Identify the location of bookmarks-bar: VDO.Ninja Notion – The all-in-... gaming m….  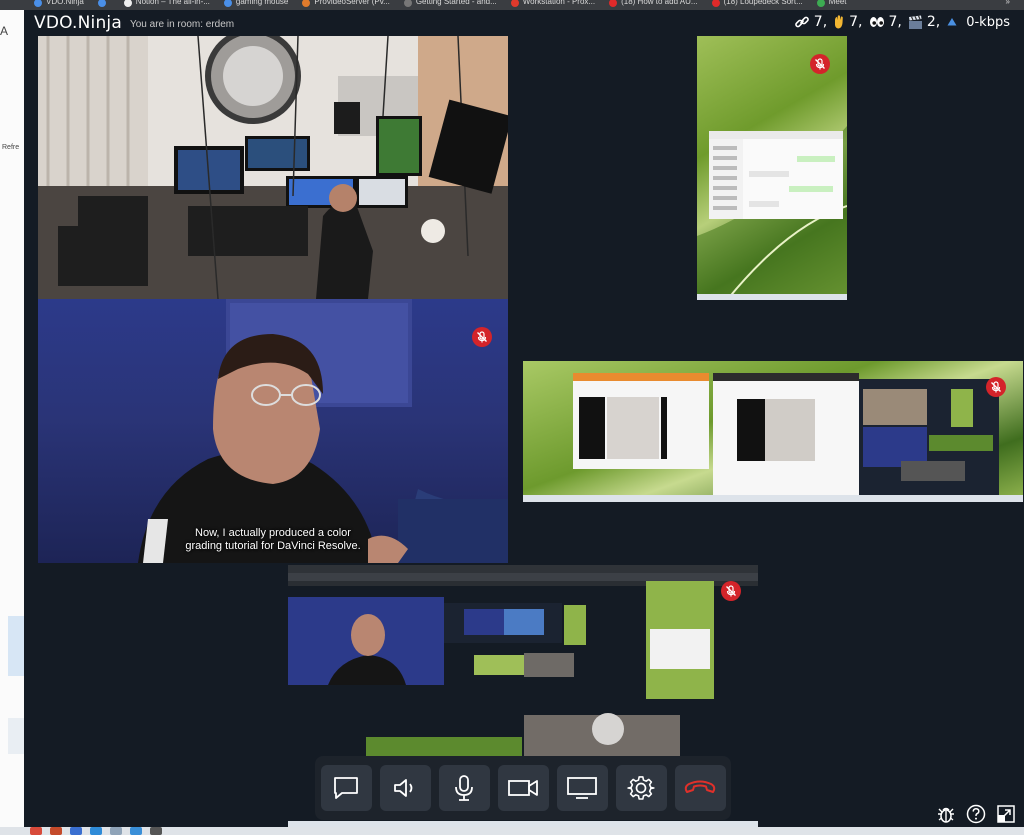
(512, 5).